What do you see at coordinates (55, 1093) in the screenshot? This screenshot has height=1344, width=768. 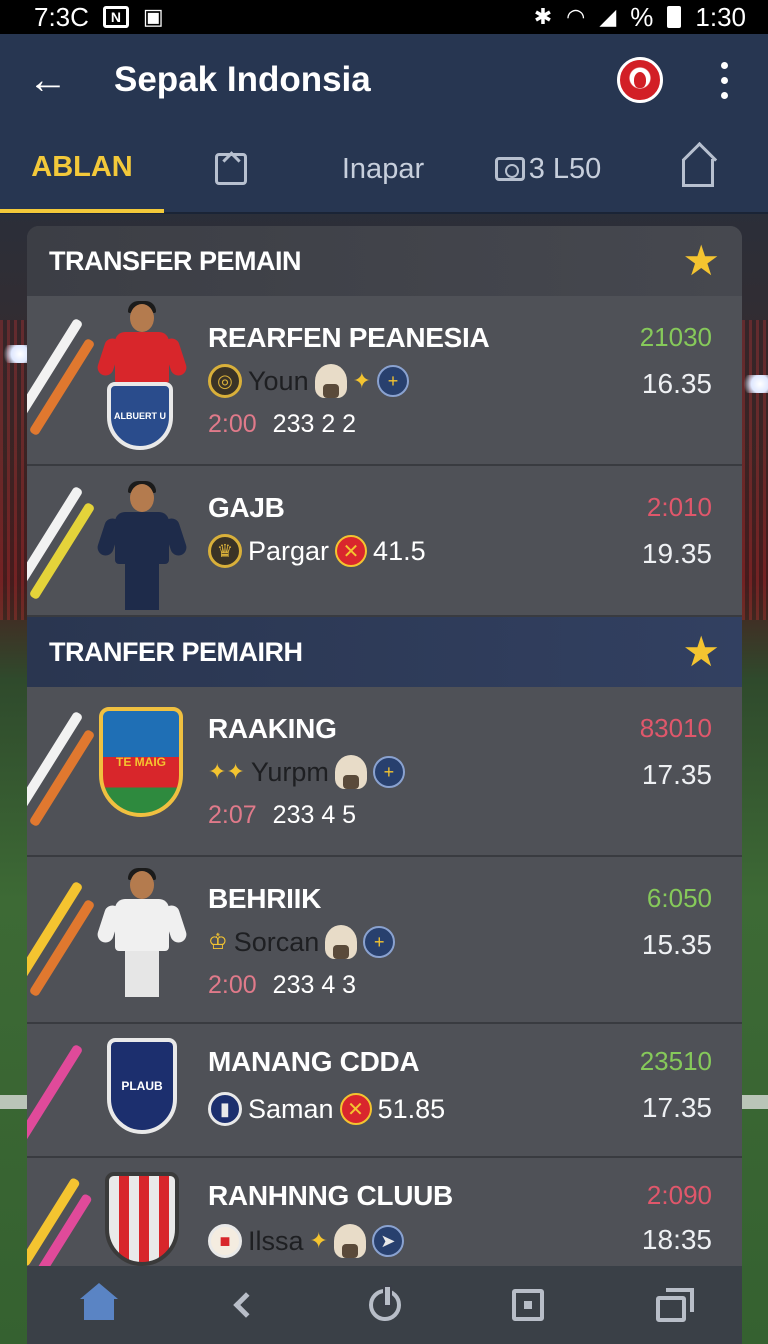 I see `accent-stripe` at bounding box center [55, 1093].